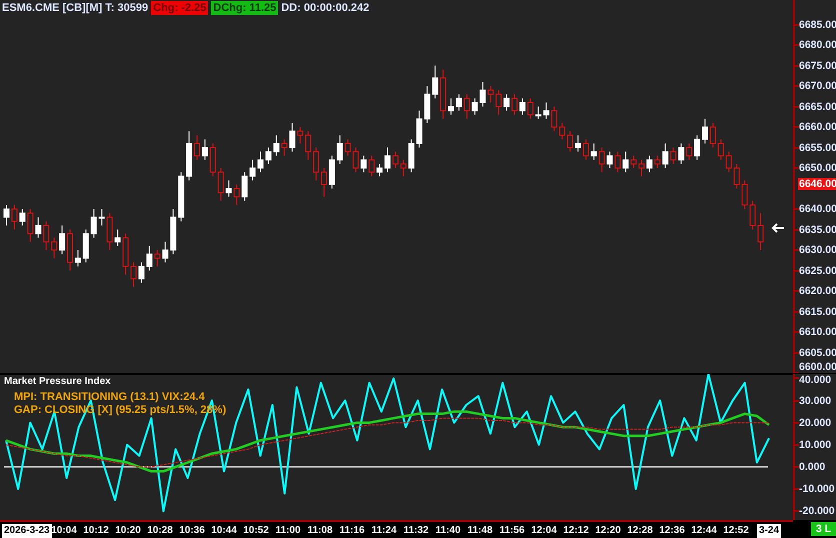 Image resolution: width=836 pixels, height=538 pixels. Describe the element at coordinates (224, 530) in the screenshot. I see `time-label: 10:44` at that location.